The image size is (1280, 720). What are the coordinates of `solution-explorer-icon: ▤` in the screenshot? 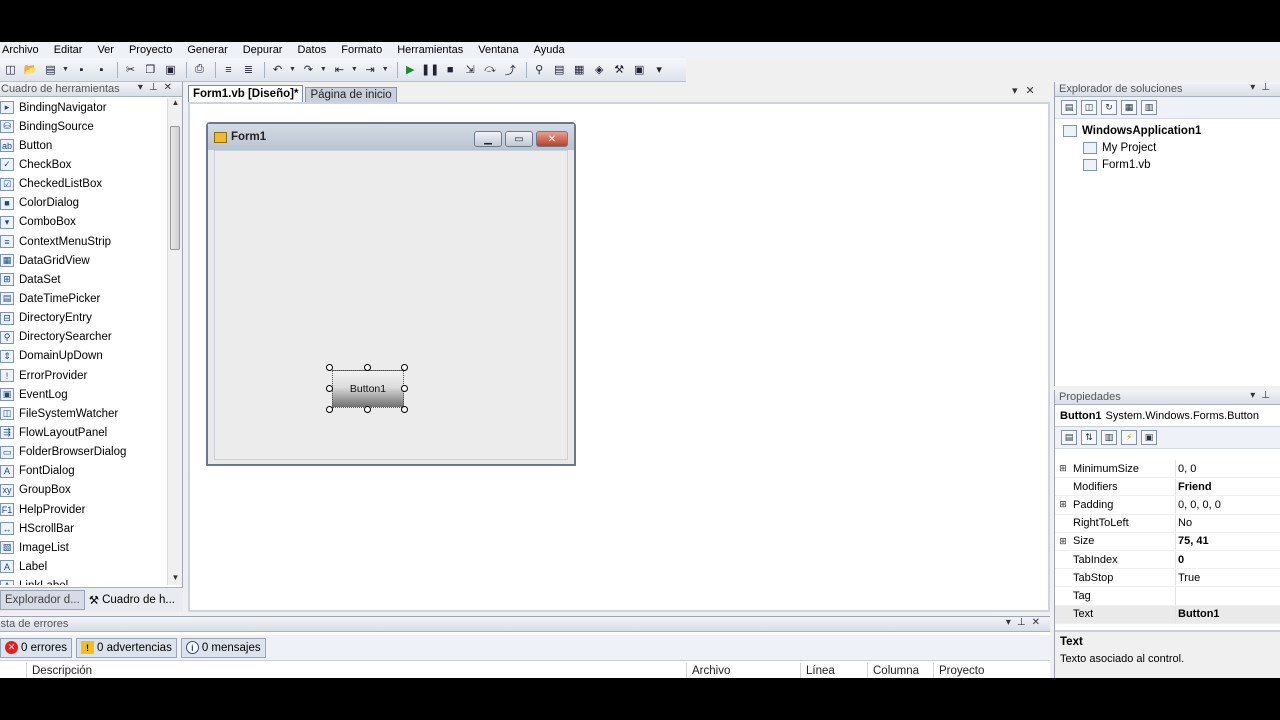 It's located at (559, 69).